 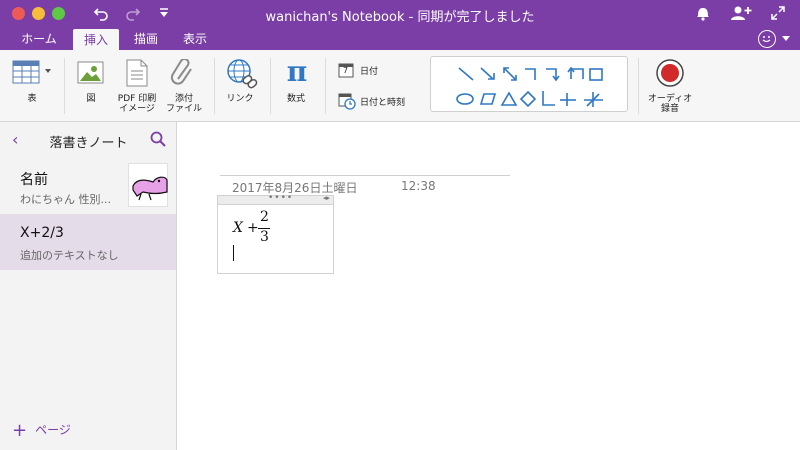 What do you see at coordinates (32, 99) in the screenshot?
I see `table-label: 表` at bounding box center [32, 99].